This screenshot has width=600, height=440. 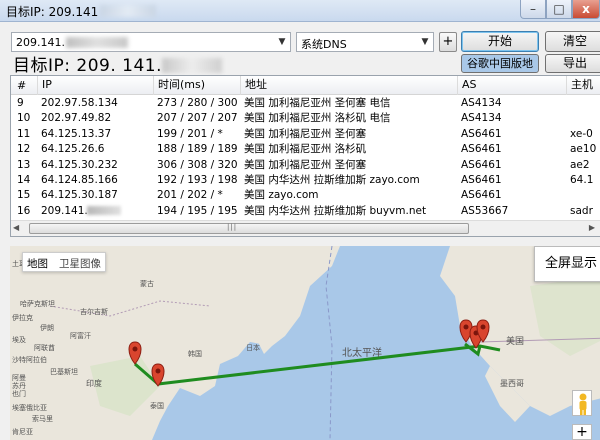 I want to click on table-cell-n: 9, so click(x=20, y=103).